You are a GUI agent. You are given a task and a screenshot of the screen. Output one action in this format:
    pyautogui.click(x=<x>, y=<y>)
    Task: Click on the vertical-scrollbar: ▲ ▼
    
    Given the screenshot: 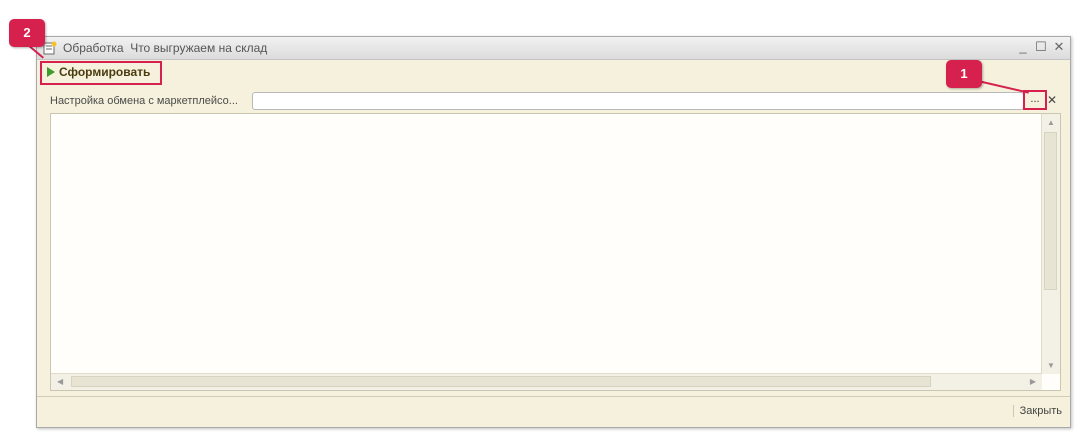 What is the action you would take?
    pyautogui.click(x=1050, y=244)
    